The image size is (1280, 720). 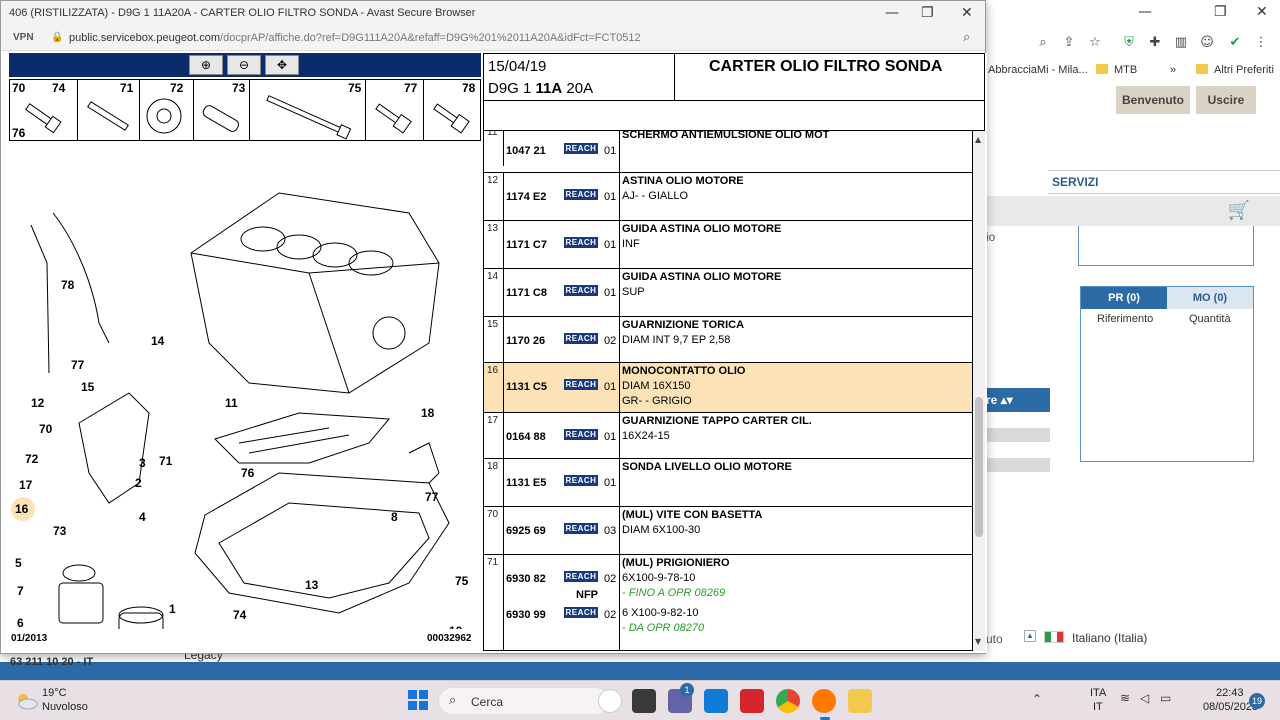 I want to click on weather-desc: Nuvoloso, so click(x=65, y=707).